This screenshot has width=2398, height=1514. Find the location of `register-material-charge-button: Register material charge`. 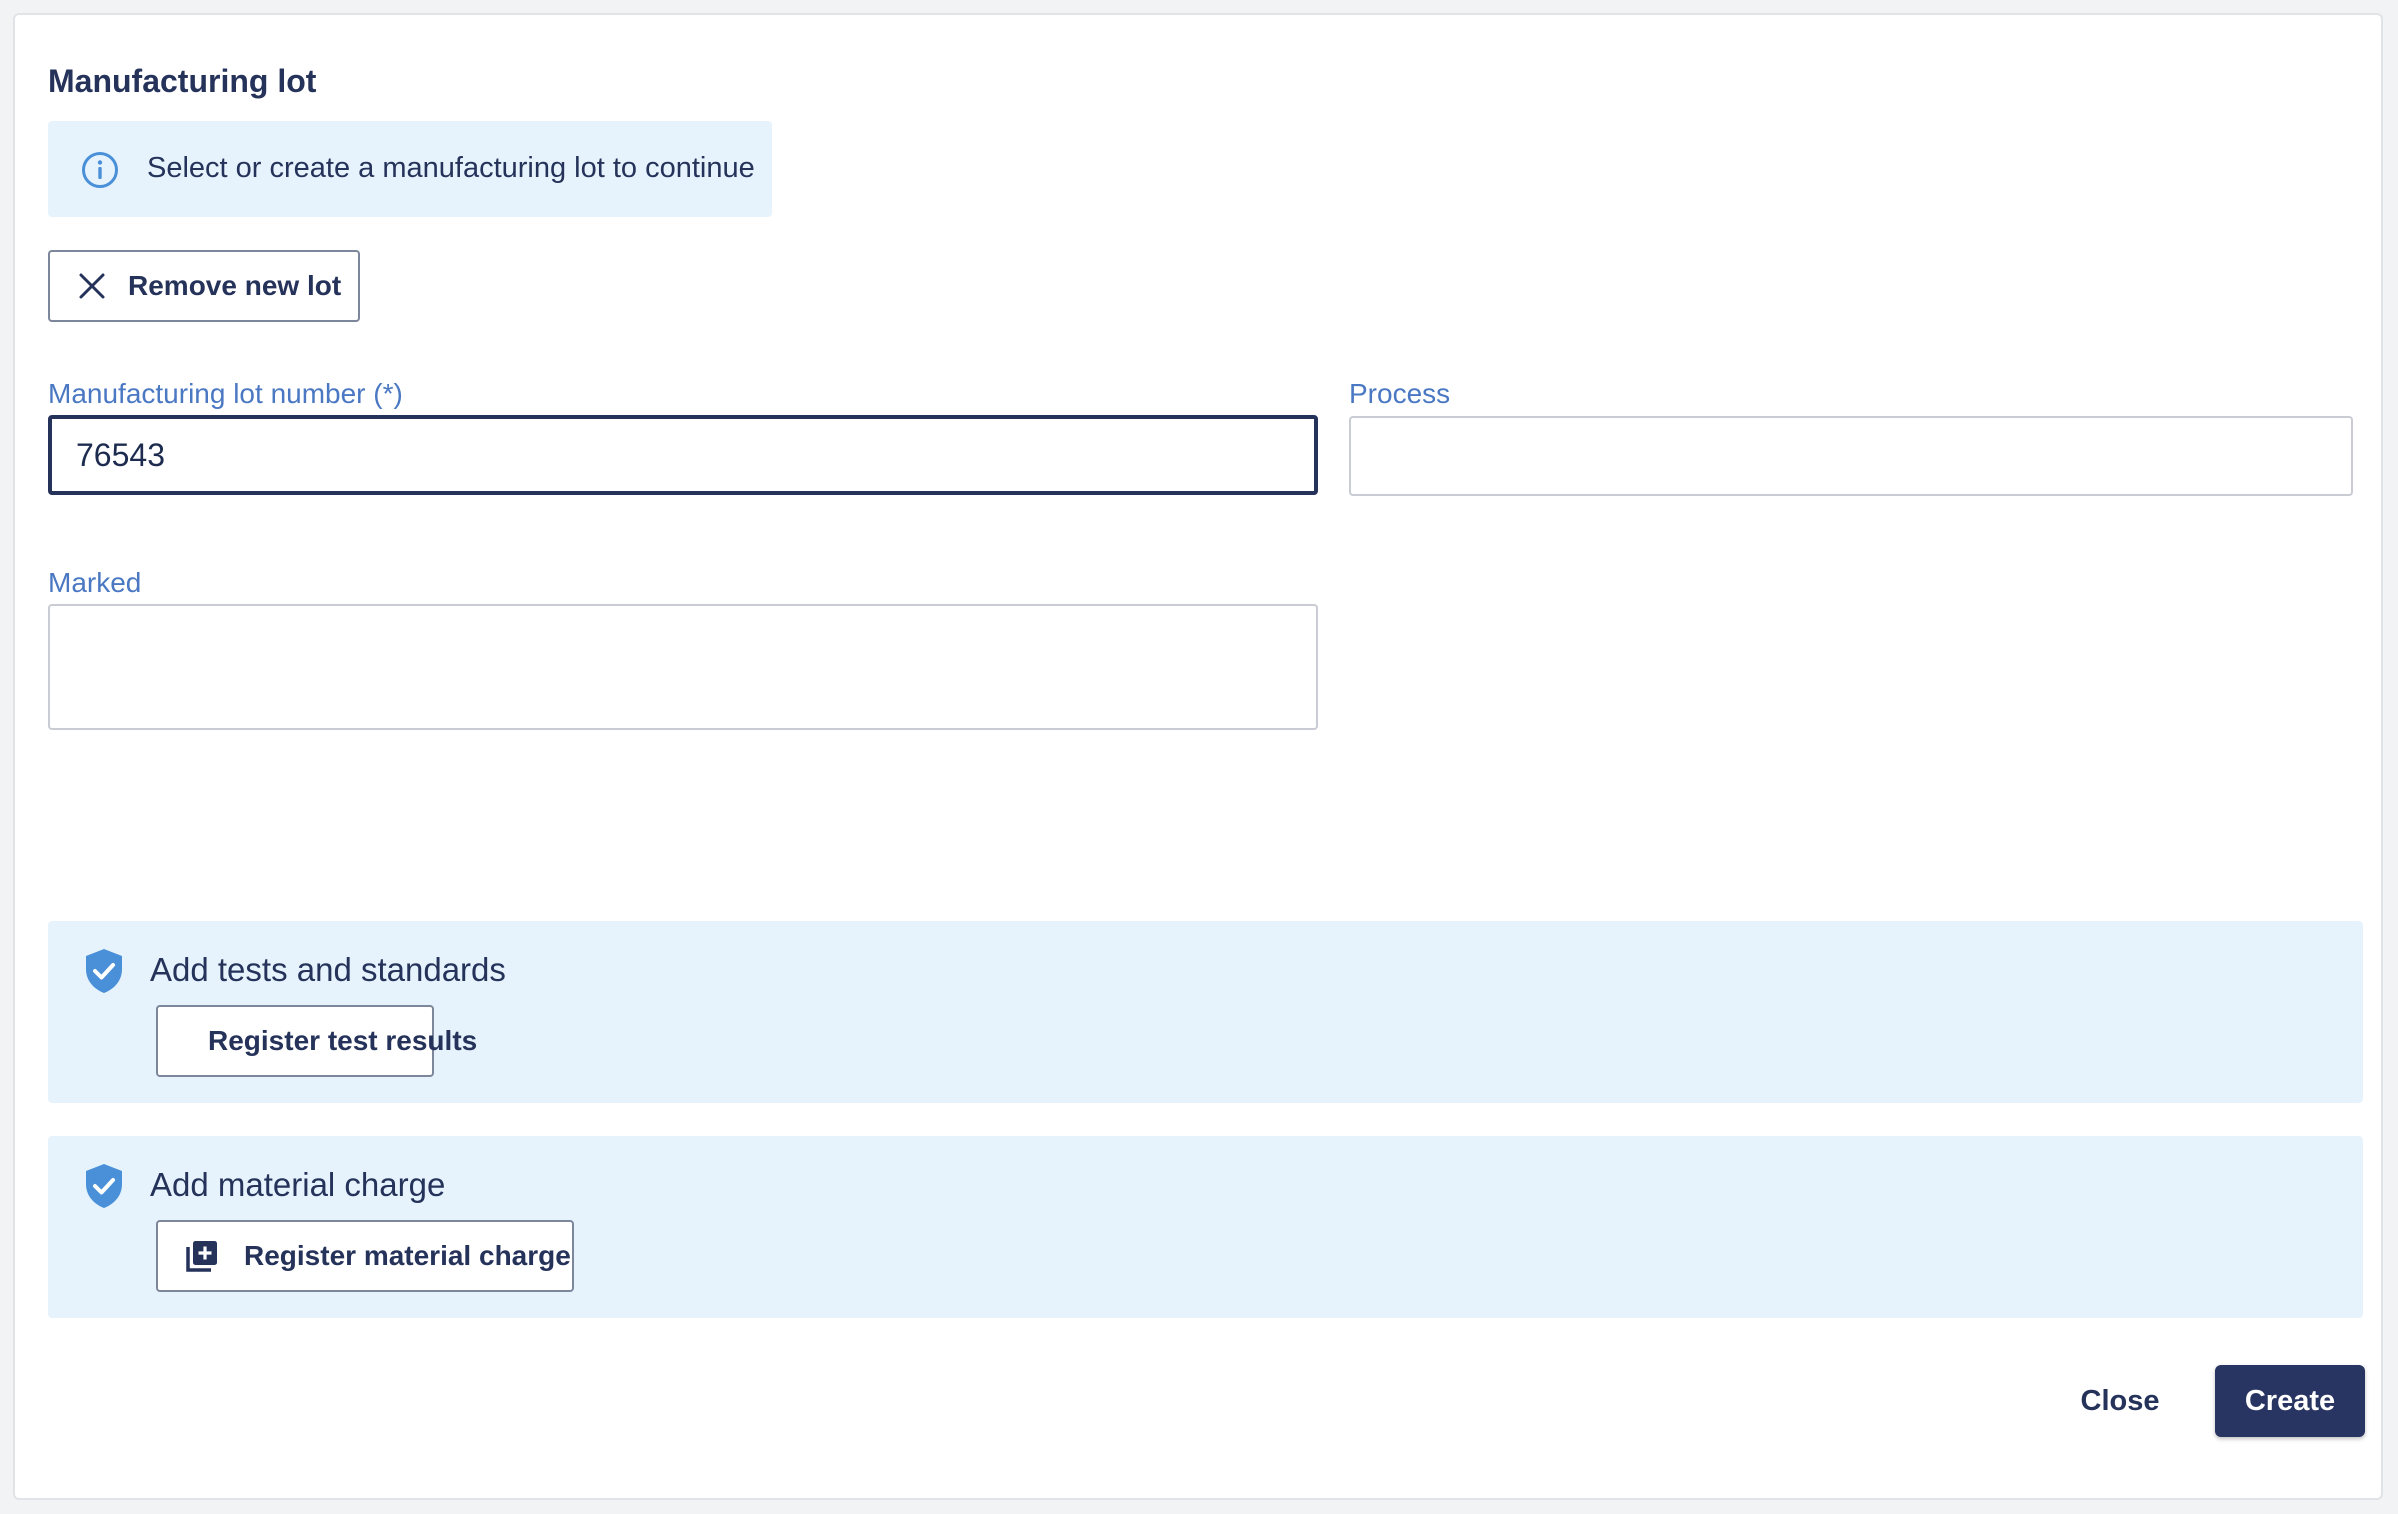

register-material-charge-button: Register material charge is located at coordinates (365, 1256).